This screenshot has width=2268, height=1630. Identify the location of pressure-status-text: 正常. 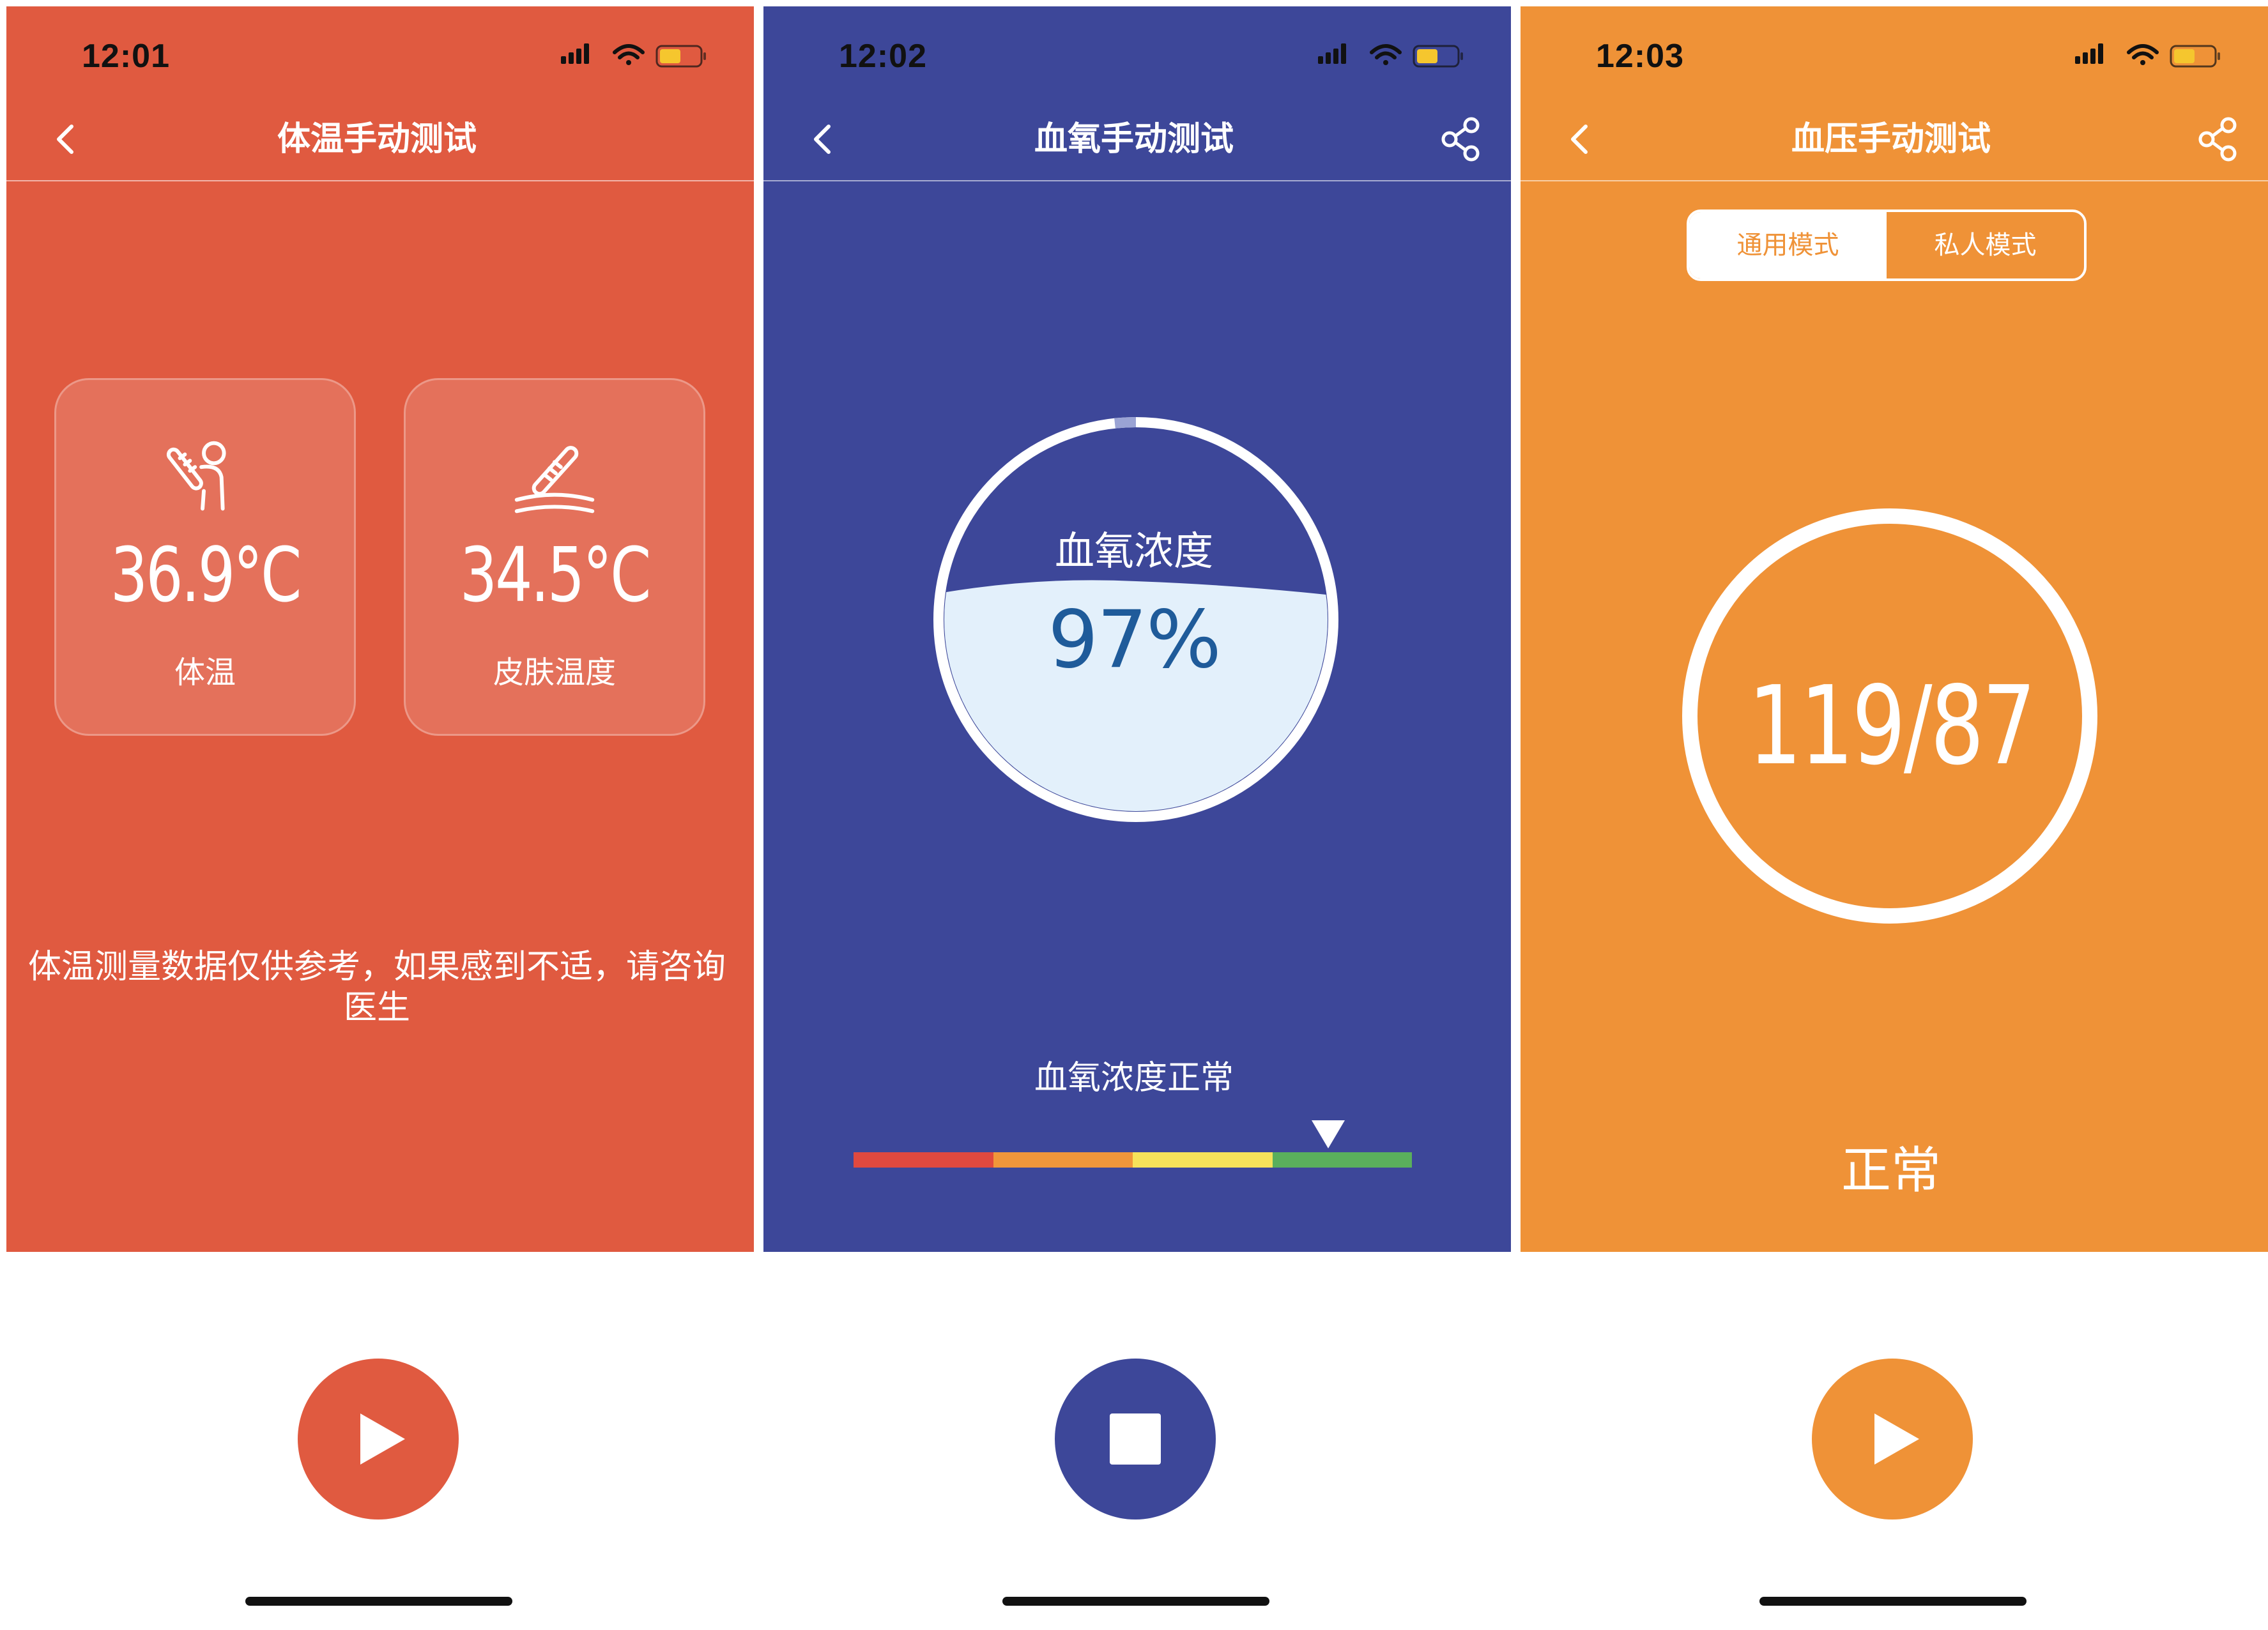
(1891, 1171).